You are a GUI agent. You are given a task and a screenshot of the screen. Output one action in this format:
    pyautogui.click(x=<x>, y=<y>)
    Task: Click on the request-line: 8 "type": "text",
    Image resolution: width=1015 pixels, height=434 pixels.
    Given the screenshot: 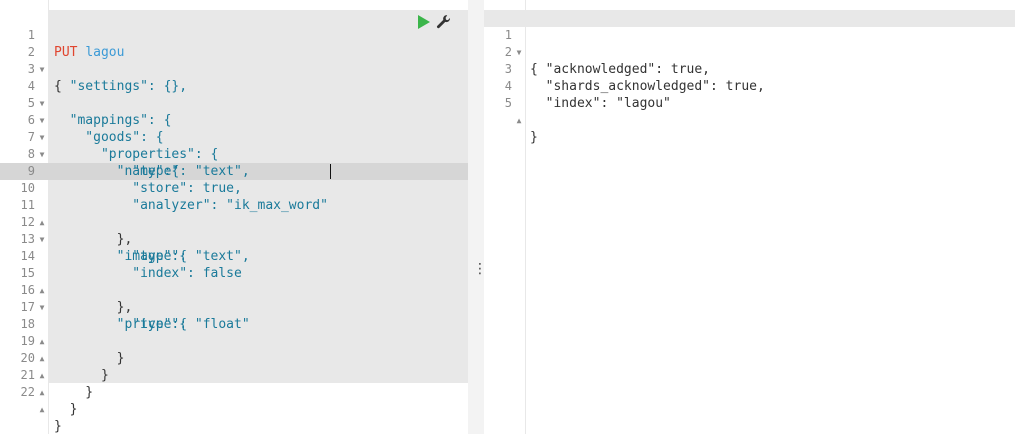 What is the action you would take?
    pyautogui.click(x=125, y=154)
    